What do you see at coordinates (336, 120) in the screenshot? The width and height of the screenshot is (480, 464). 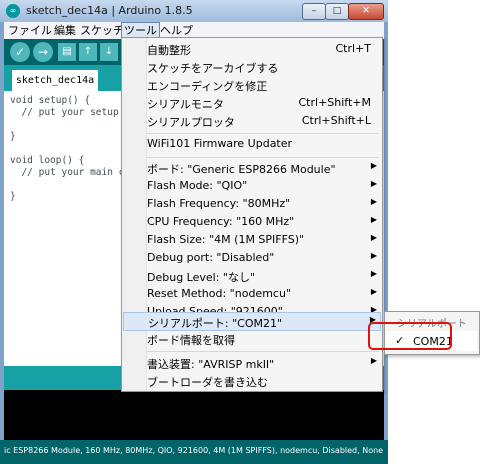 I see `shortcut-label: Ctrl+Shift+L` at bounding box center [336, 120].